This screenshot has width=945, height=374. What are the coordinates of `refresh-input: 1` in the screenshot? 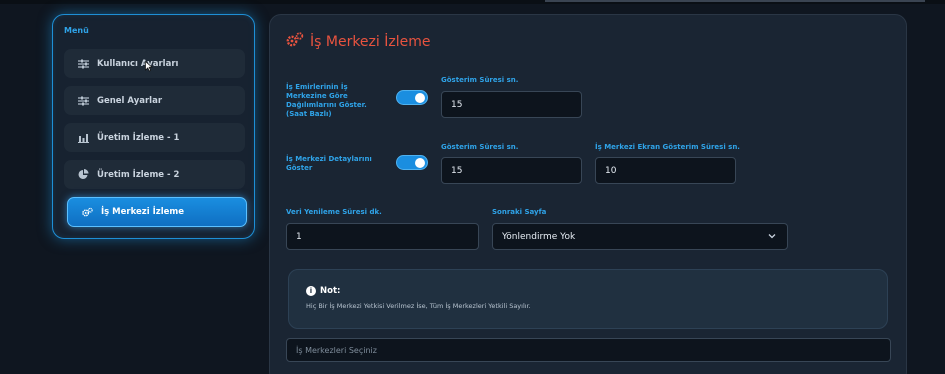 It's located at (382, 236).